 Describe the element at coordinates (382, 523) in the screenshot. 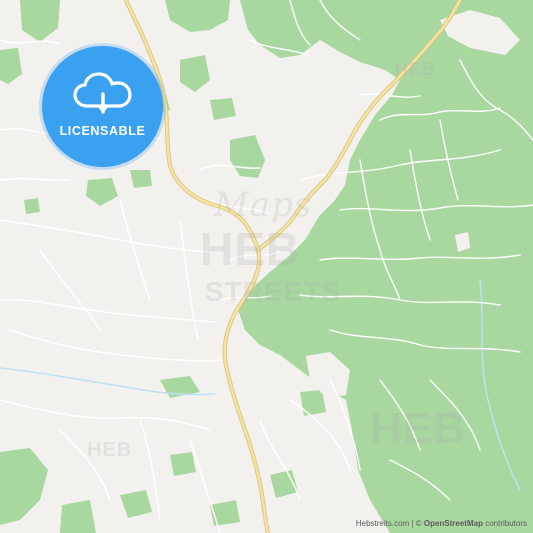

I see `attribution-site: Hebstreits.com` at that location.